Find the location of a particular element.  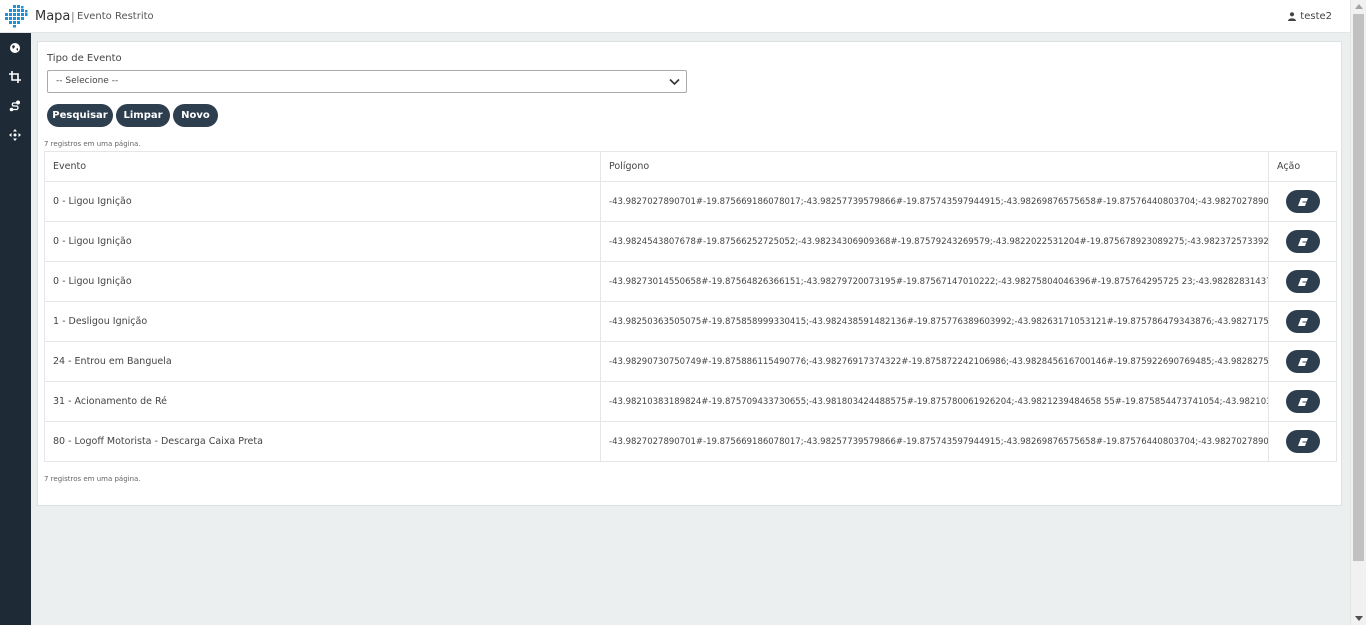

crop-icon is located at coordinates (15, 77).